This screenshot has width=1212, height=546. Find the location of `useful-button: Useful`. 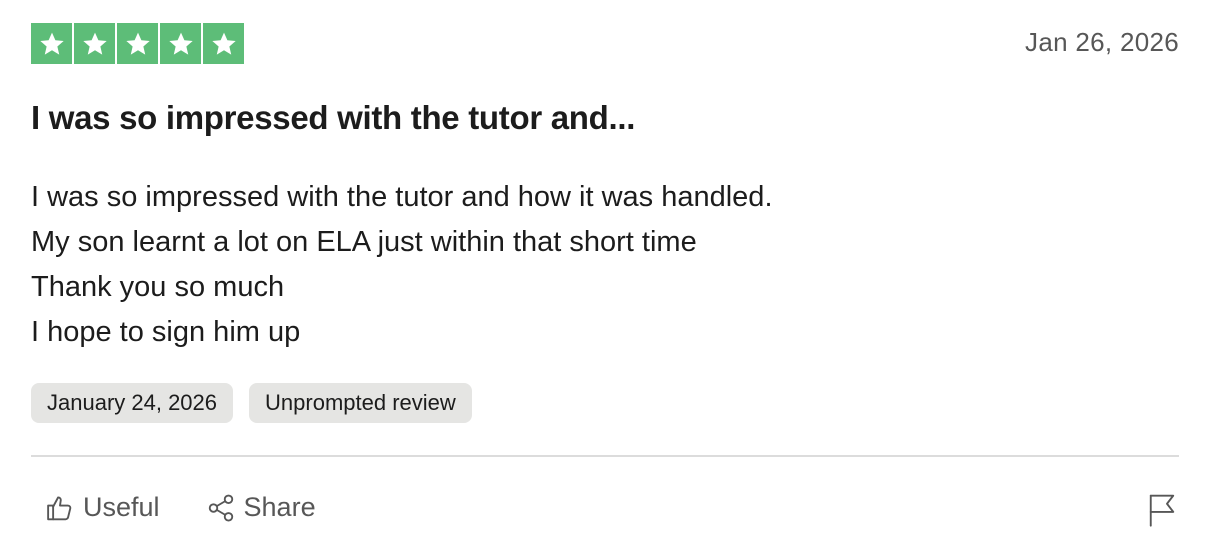

useful-button: Useful is located at coordinates (102, 507).